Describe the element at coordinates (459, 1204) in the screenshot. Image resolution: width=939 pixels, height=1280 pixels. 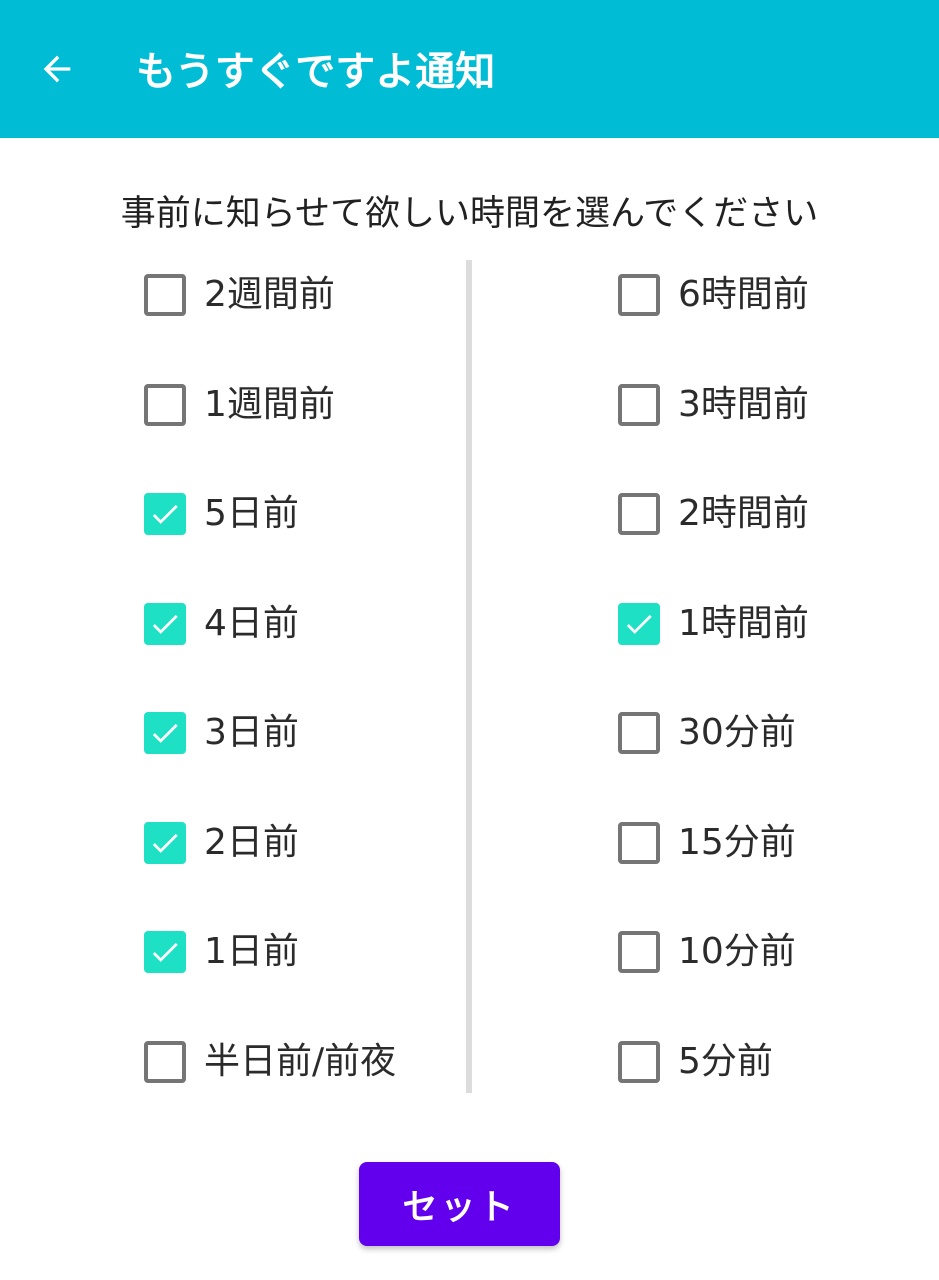
I see `set-button: セット` at that location.